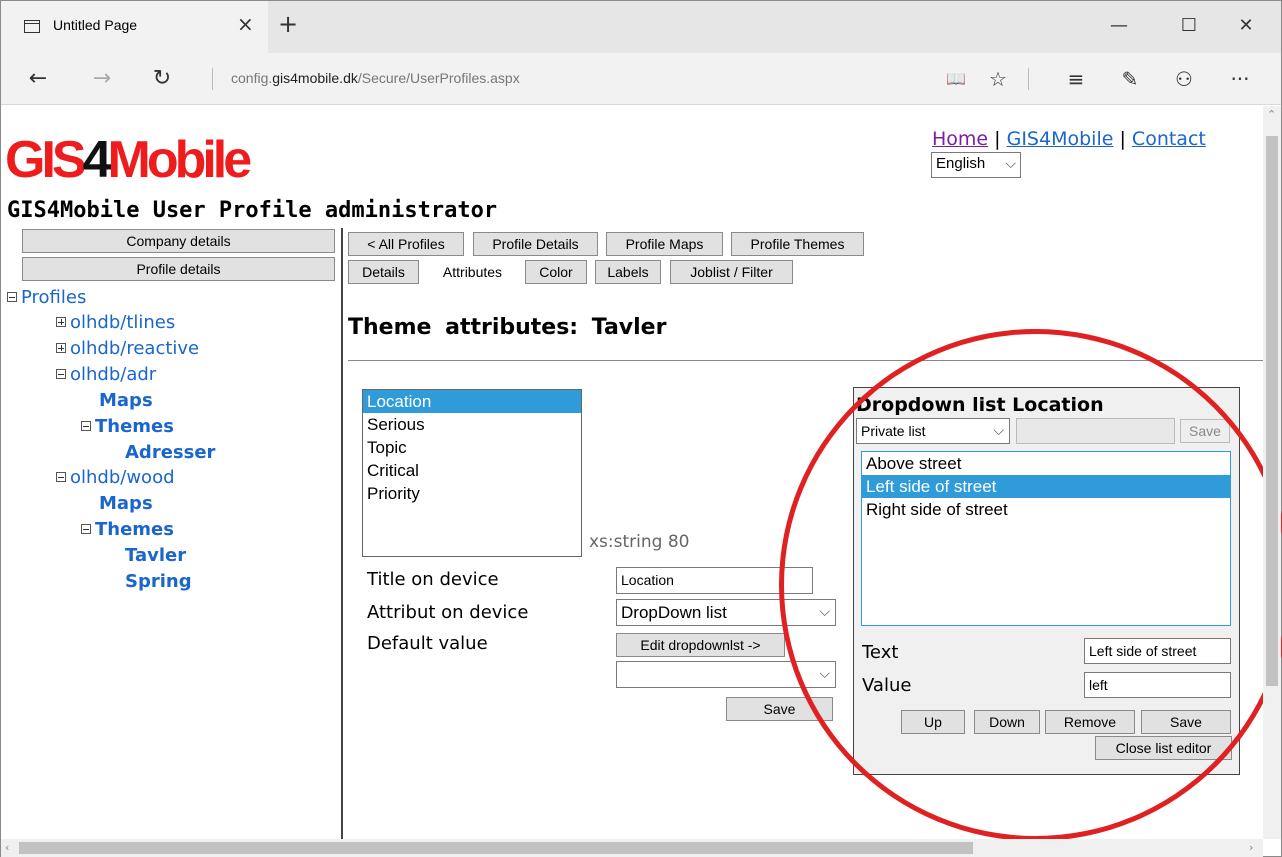 This screenshot has height=857, width=1282. I want to click on profile-details-tab: Profile Details, so click(535, 244).